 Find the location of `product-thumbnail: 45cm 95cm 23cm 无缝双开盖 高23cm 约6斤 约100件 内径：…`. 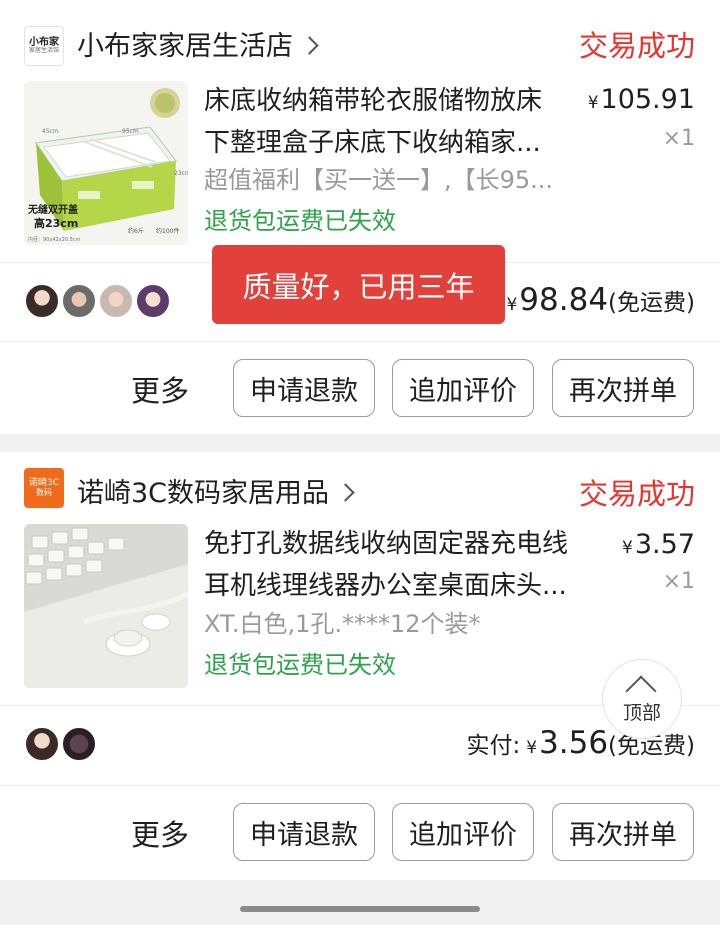

product-thumbnail: 45cm 95cm 23cm 无缝双开盖 高23cm 约6斤 约100件 内径：… is located at coordinates (106, 163).